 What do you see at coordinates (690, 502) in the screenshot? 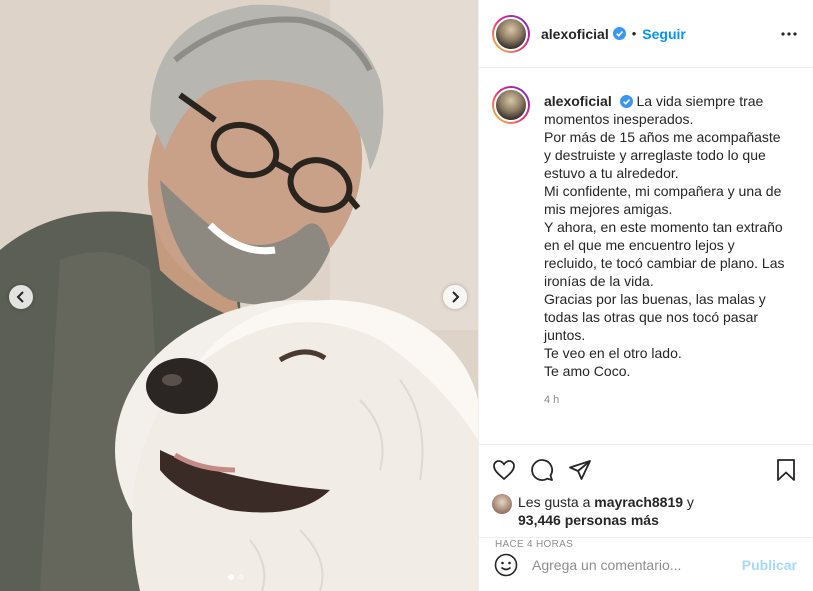
I see `likes-and: y` at bounding box center [690, 502].